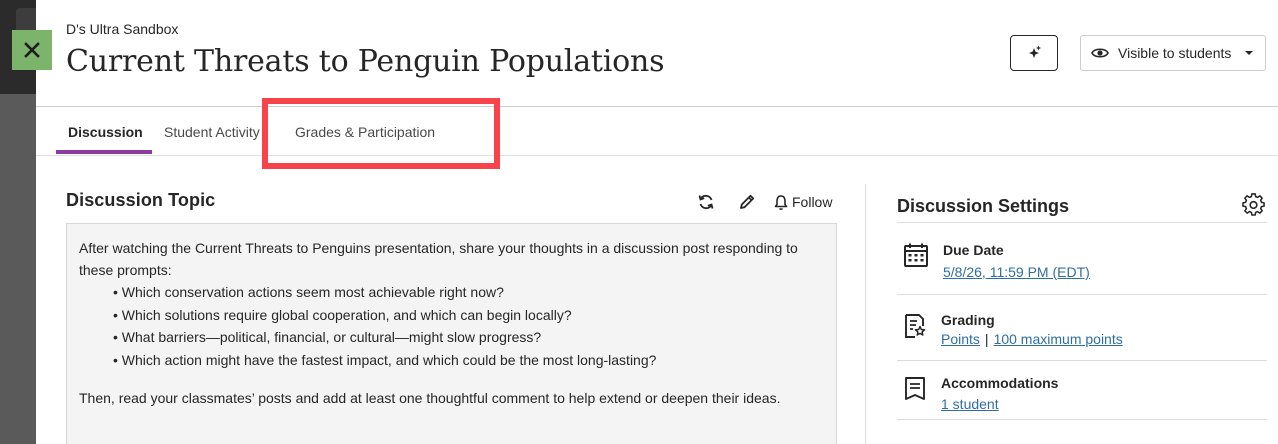  I want to click on visibility-dropdown: Visible to students, so click(1173, 53).